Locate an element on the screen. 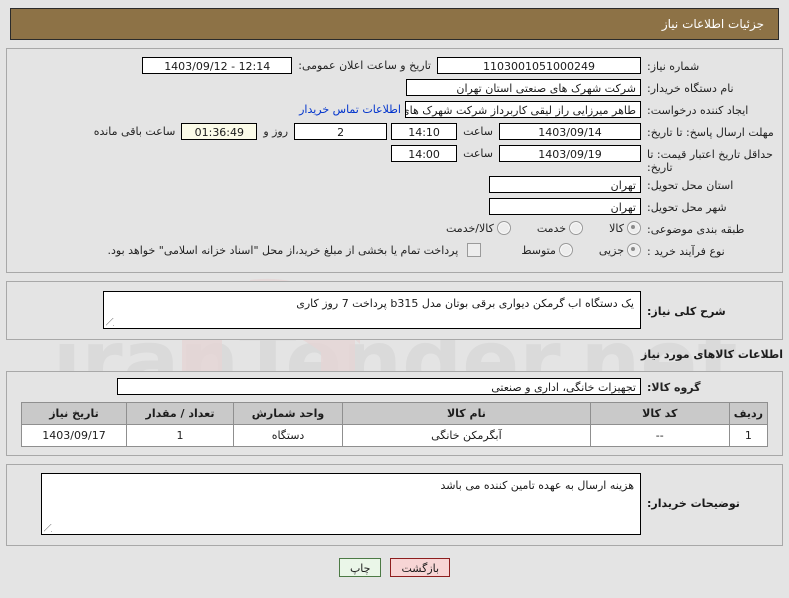  row-goods-group: گروه کالا: تجهیزات خانگی، اداری و صنعتی is located at coordinates (394, 388).